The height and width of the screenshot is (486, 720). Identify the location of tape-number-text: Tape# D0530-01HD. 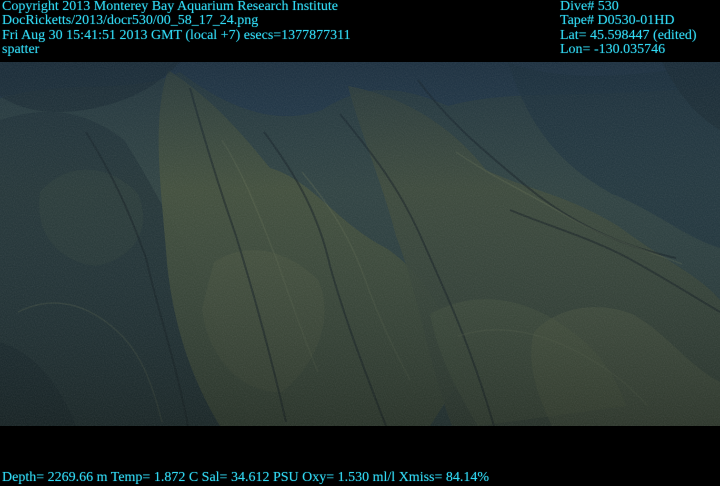
(617, 20).